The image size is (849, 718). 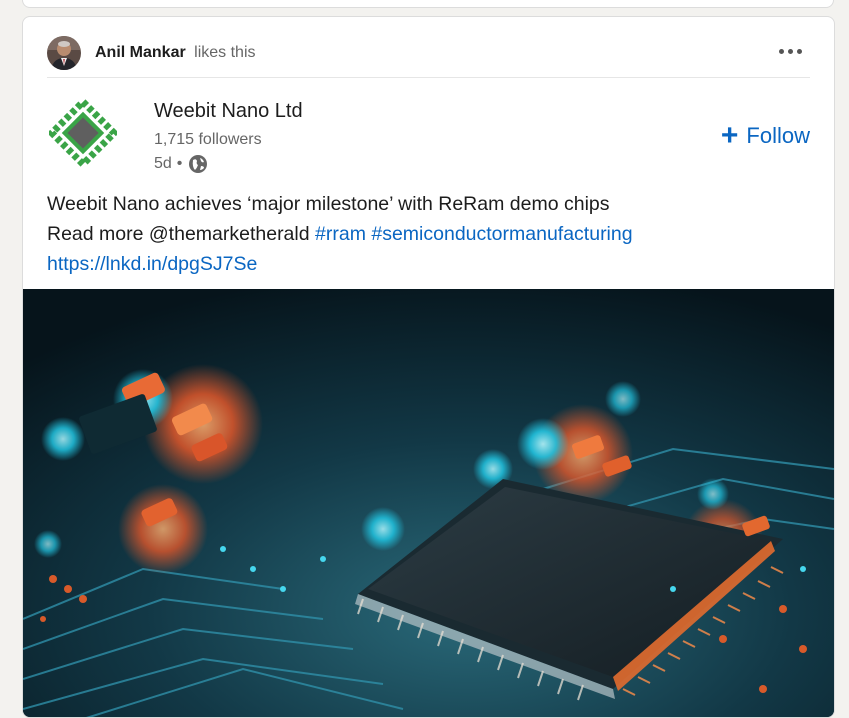 I want to click on post-meta: 5d •, so click(x=181, y=164).